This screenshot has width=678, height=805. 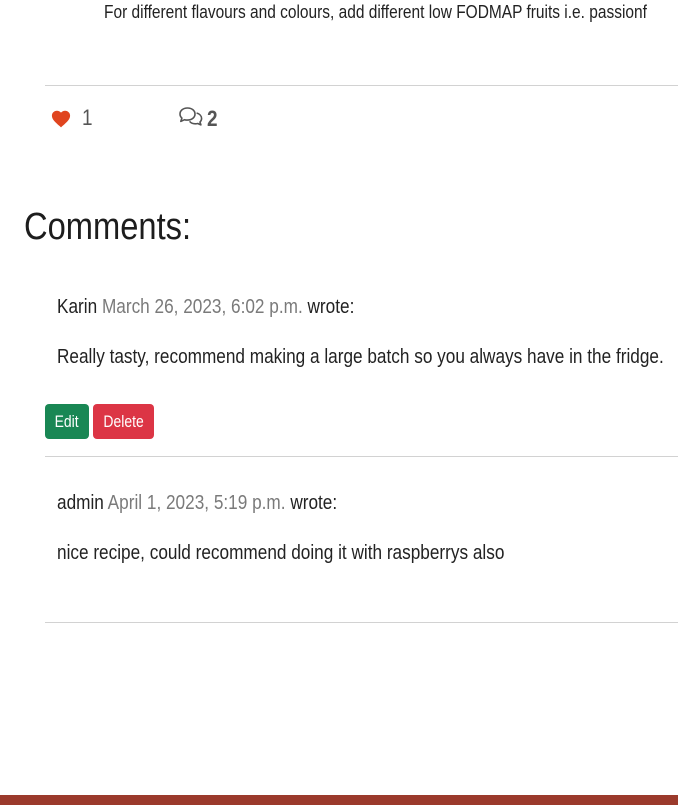 I want to click on edit-comment-button: Edit, so click(x=67, y=421).